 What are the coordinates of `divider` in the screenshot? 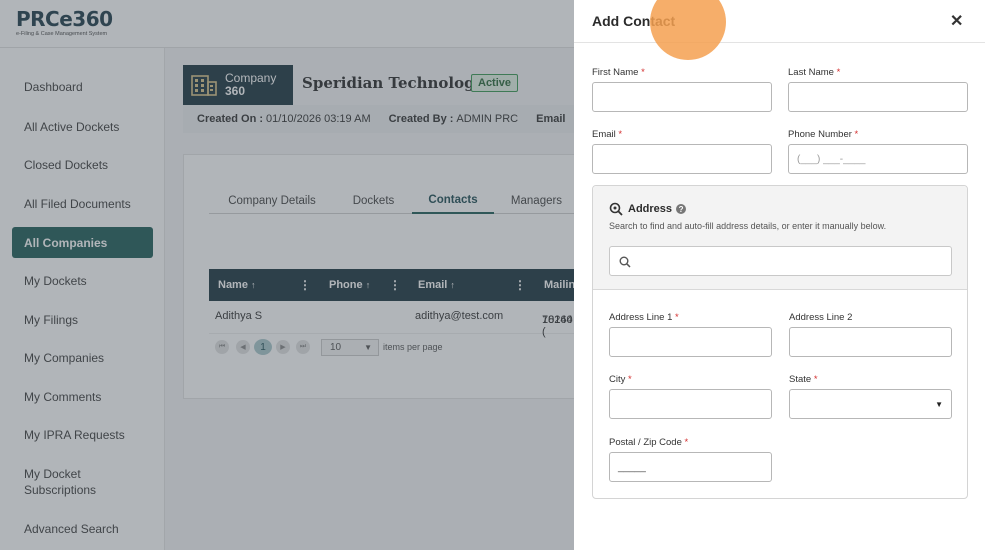 It's located at (779, 42).